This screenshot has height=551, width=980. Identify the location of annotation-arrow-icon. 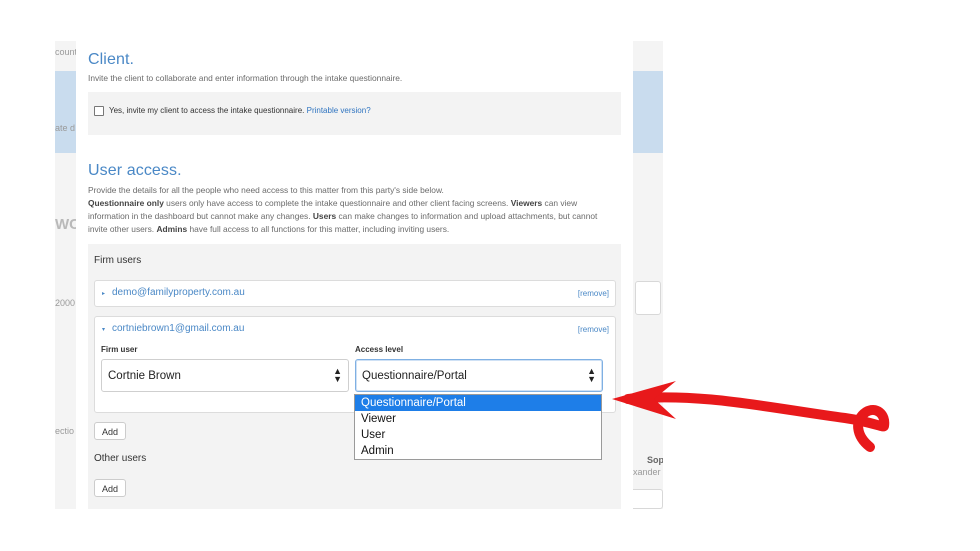
(751, 416).